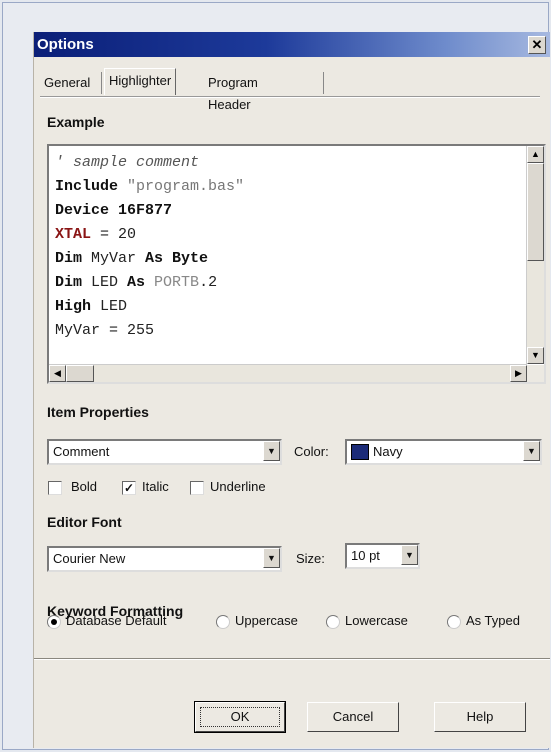 The height and width of the screenshot is (752, 551). I want to click on radio-label-uppercase: Uppercase, so click(266, 620).